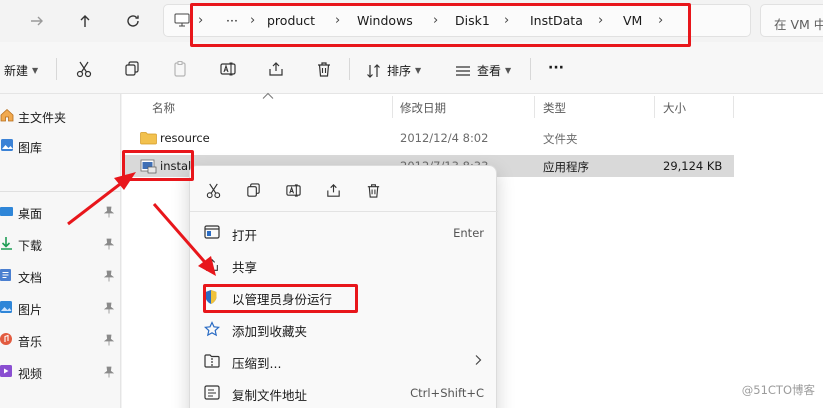  I want to click on annotation-arrows, so click(141, 224).